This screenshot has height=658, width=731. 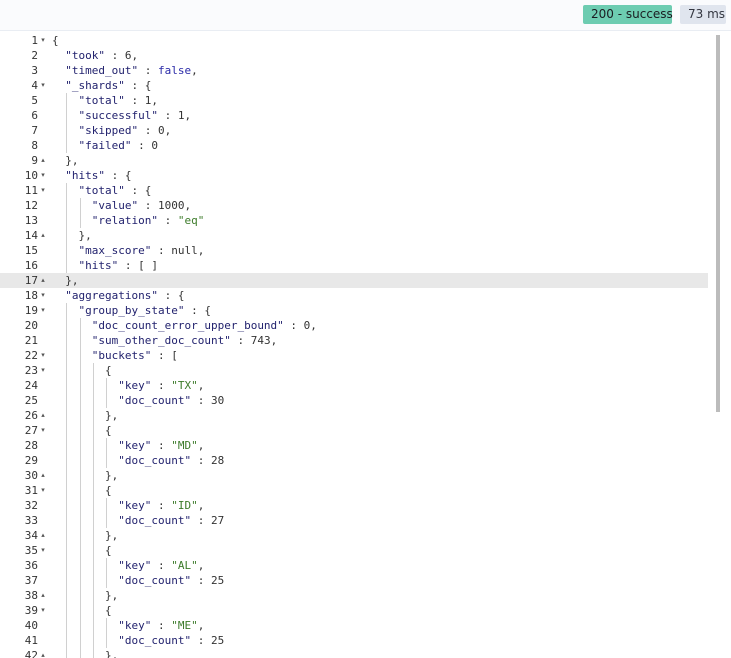 I want to click on line-number: 12, so click(x=31, y=205).